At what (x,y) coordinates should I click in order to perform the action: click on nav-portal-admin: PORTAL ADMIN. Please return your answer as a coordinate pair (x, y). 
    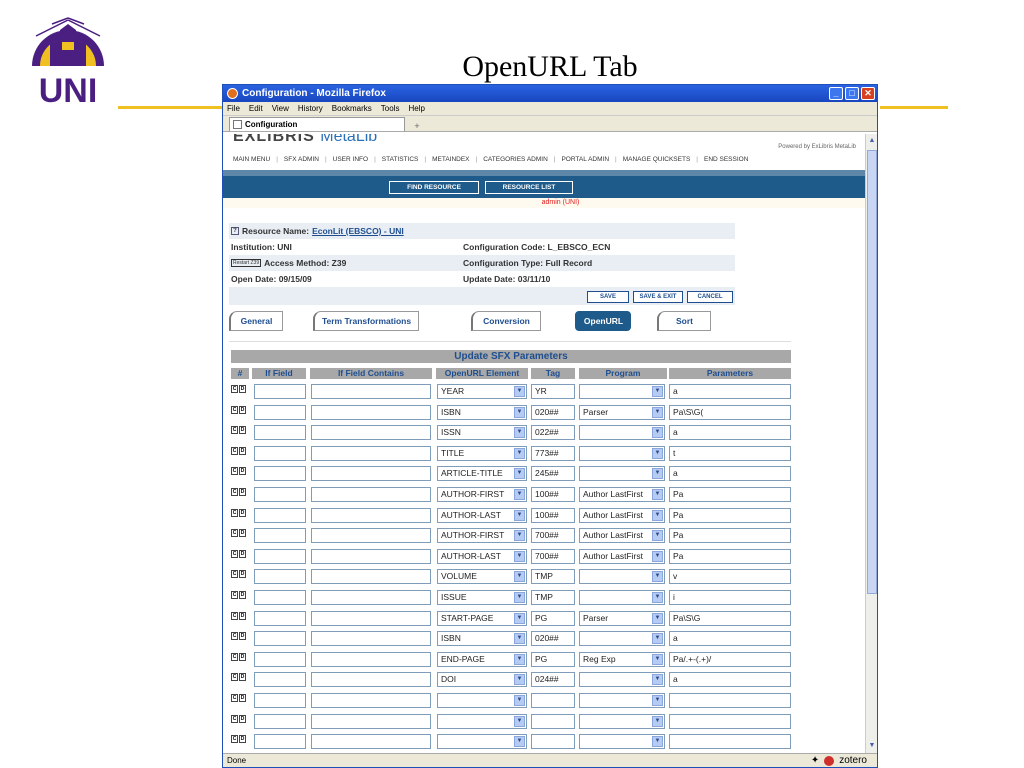
    Looking at the image, I should click on (585, 159).